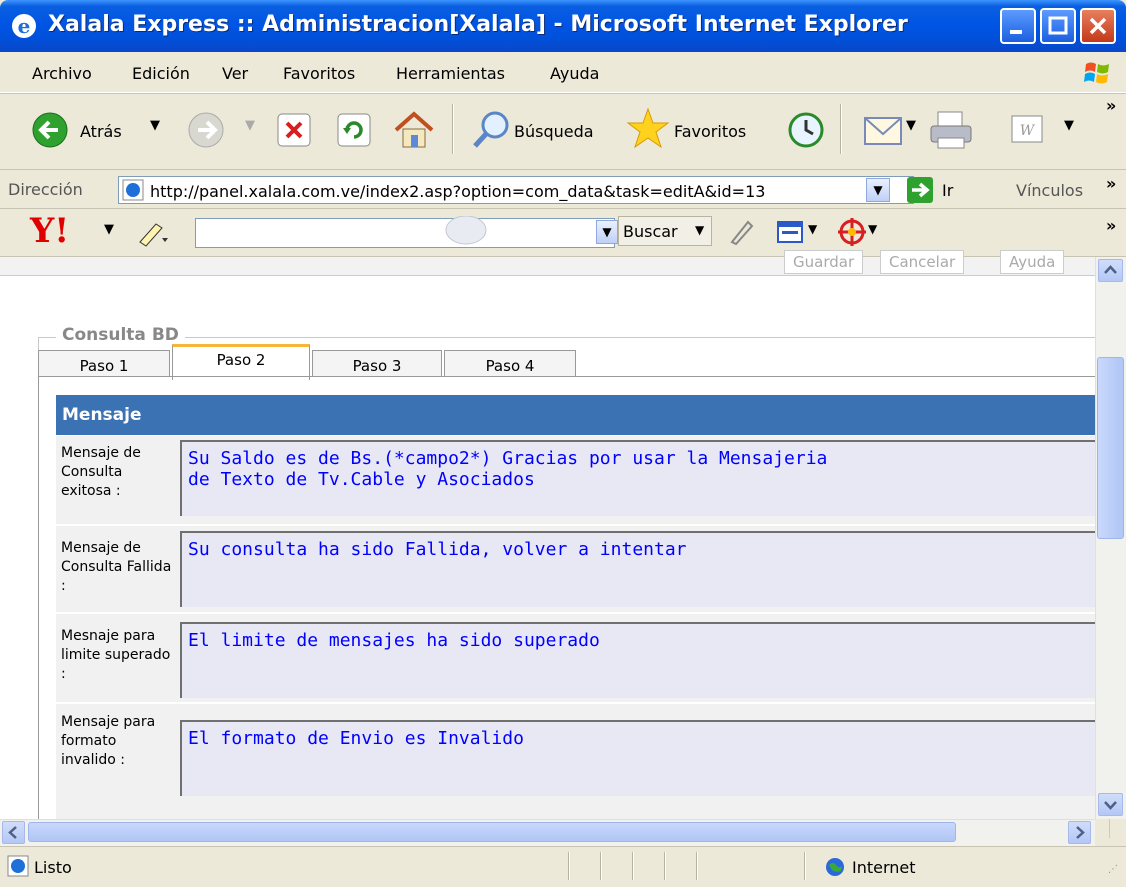 This screenshot has height=887, width=1126. I want to click on favorites-button-label: Favoritos, so click(710, 131).